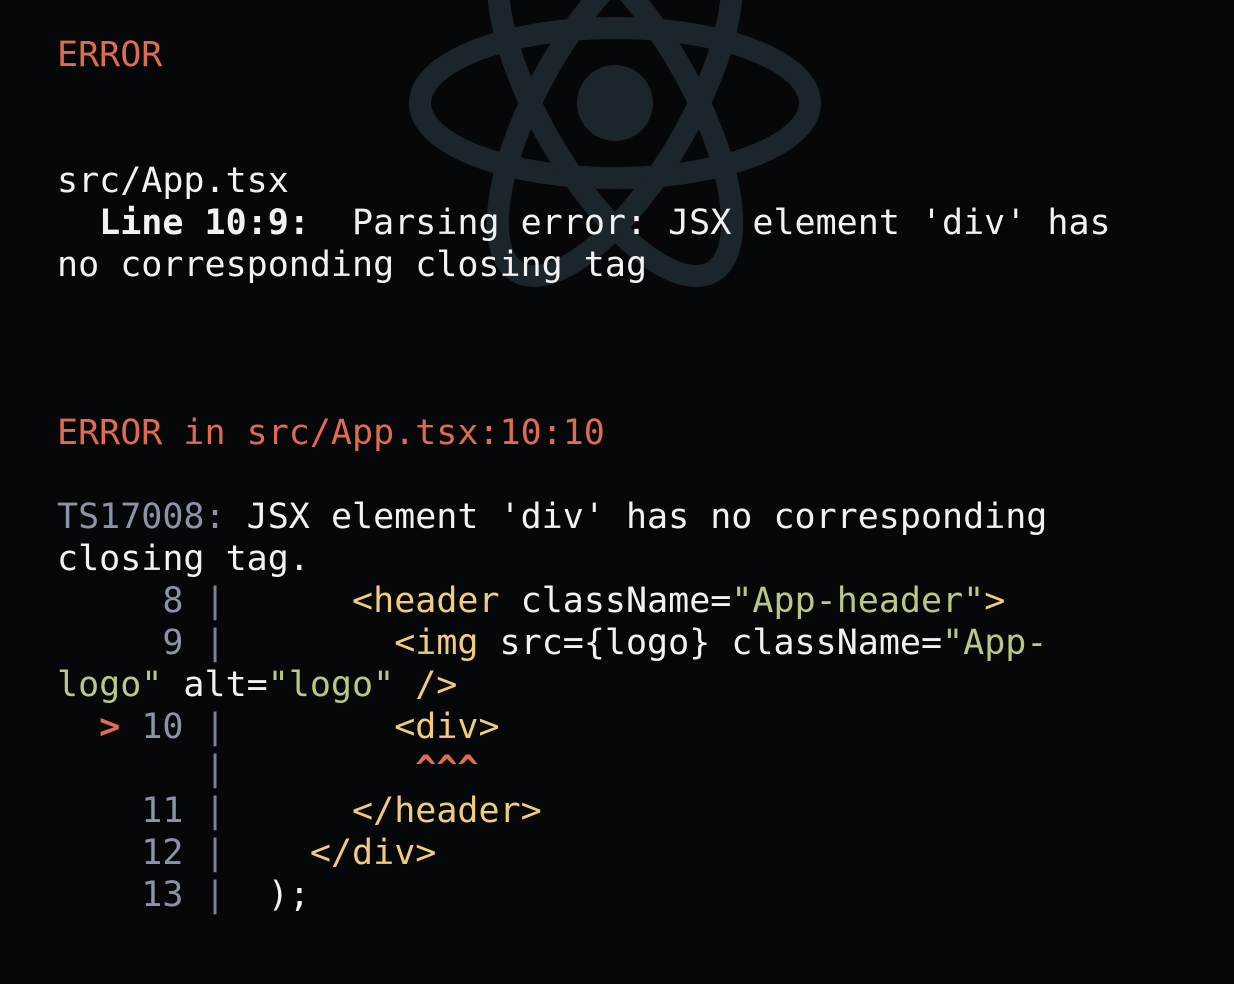 This screenshot has width=1234, height=984. I want to click on jsx-tag-close: >, so click(995, 601).